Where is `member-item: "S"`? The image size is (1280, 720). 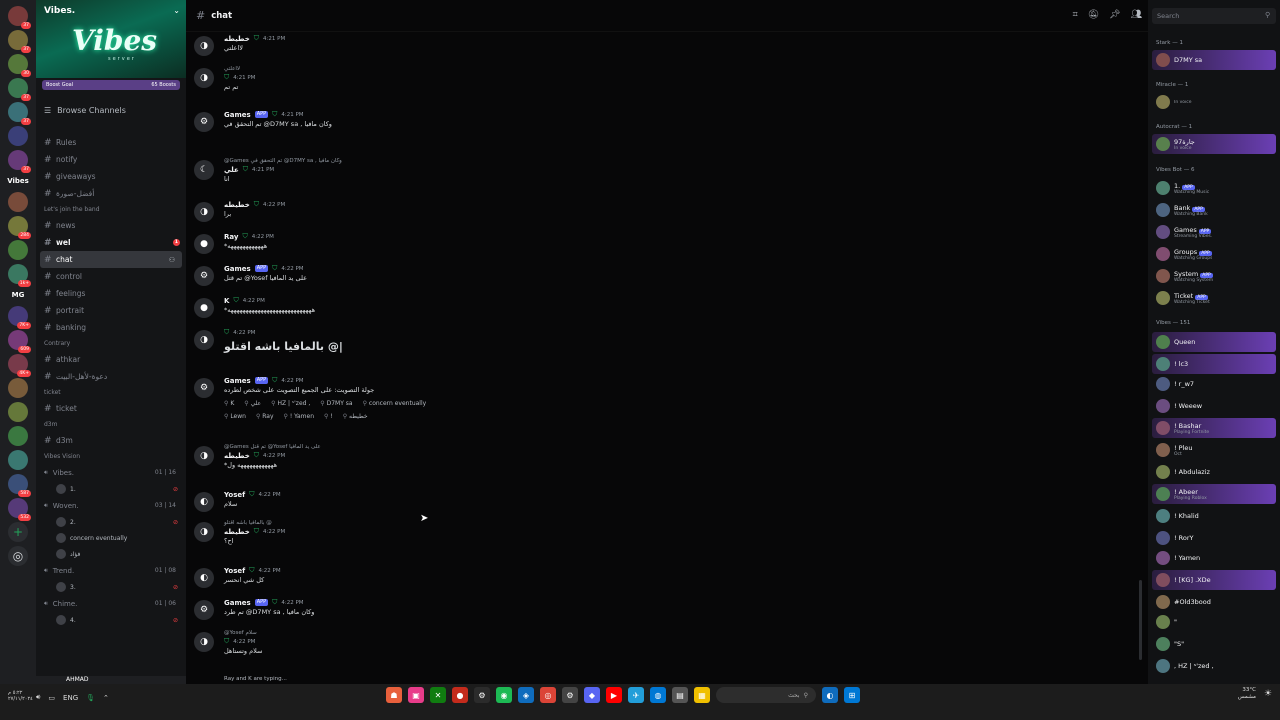 member-item: "S" is located at coordinates (1214, 644).